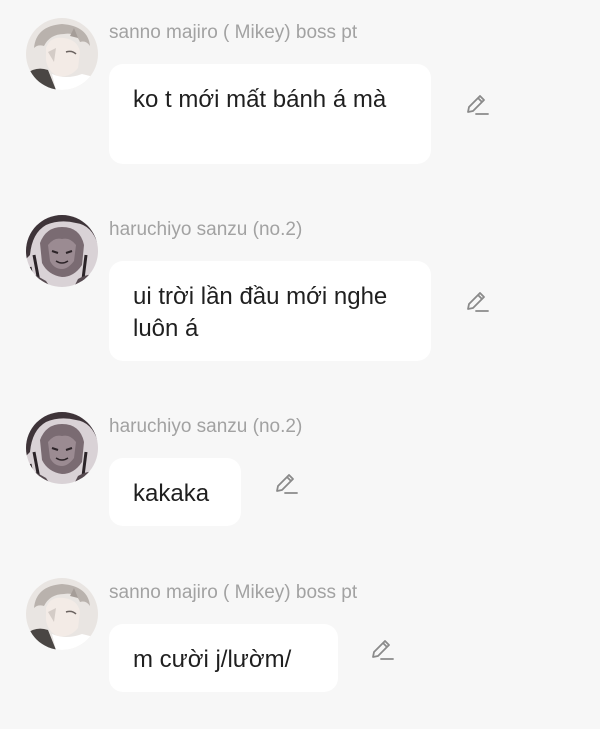 The width and height of the screenshot is (600, 729). Describe the element at coordinates (270, 114) in the screenshot. I see `message-bubble: ko t mới mất bánh á mà` at that location.